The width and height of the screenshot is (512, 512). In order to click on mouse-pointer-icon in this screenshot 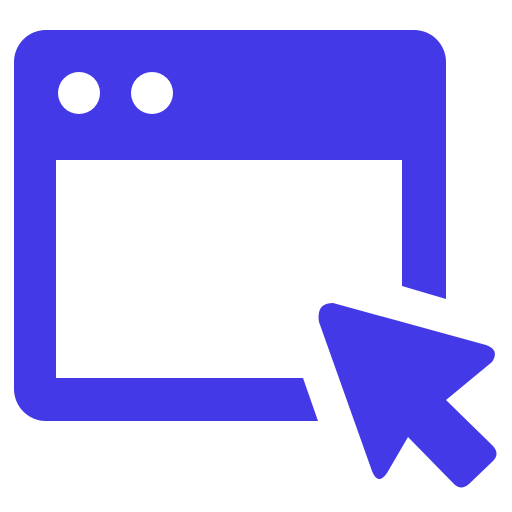, I will do `click(407, 395)`.